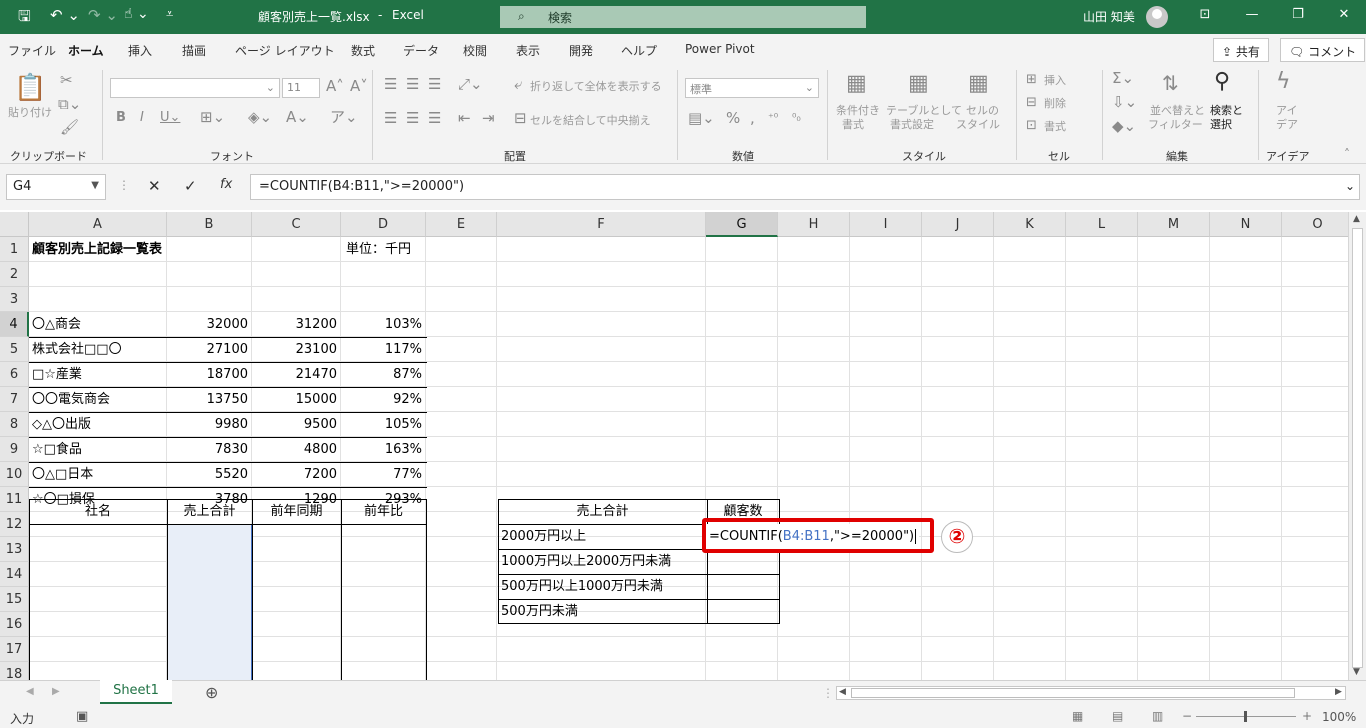 This screenshot has width=1366, height=728. Describe the element at coordinates (720, 49) in the screenshot. I see `tab-power-pivot: Power Pivot` at that location.